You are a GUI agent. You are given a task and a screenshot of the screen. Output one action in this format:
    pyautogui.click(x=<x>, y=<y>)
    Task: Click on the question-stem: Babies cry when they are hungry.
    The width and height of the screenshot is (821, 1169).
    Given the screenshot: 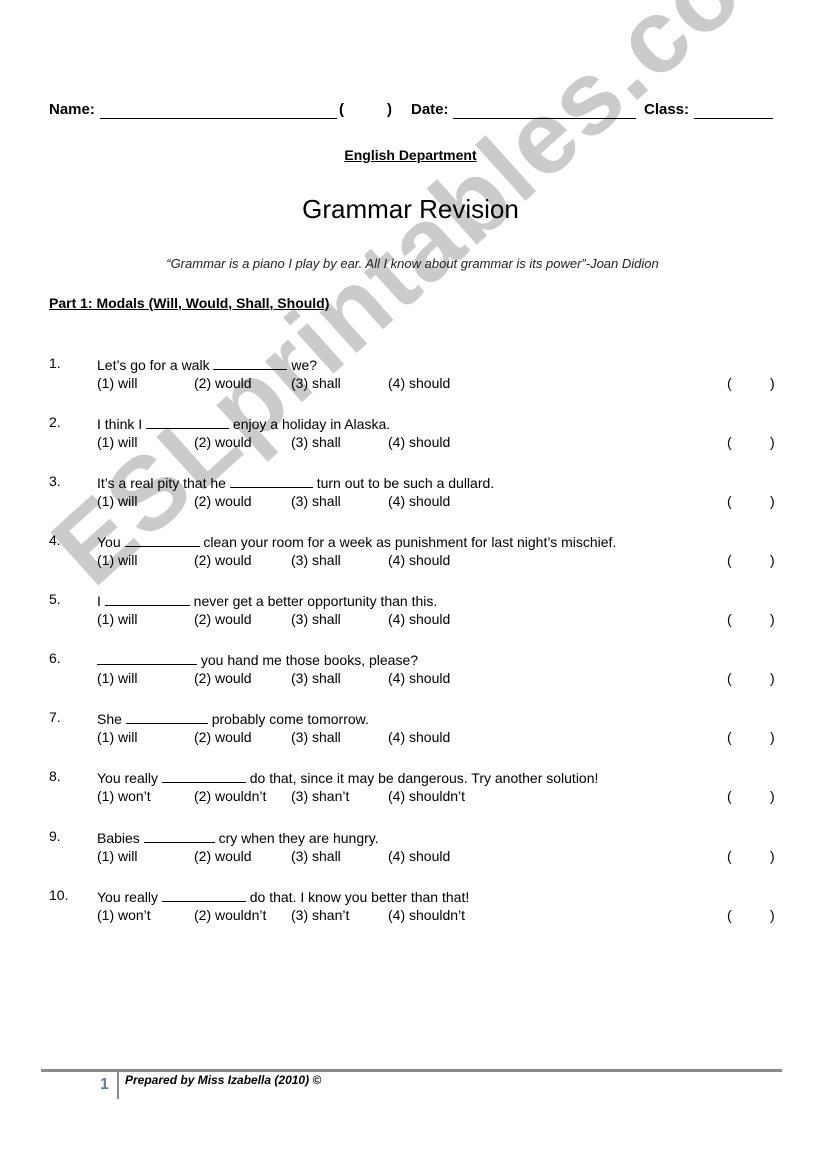 What is the action you would take?
    pyautogui.click(x=238, y=837)
    